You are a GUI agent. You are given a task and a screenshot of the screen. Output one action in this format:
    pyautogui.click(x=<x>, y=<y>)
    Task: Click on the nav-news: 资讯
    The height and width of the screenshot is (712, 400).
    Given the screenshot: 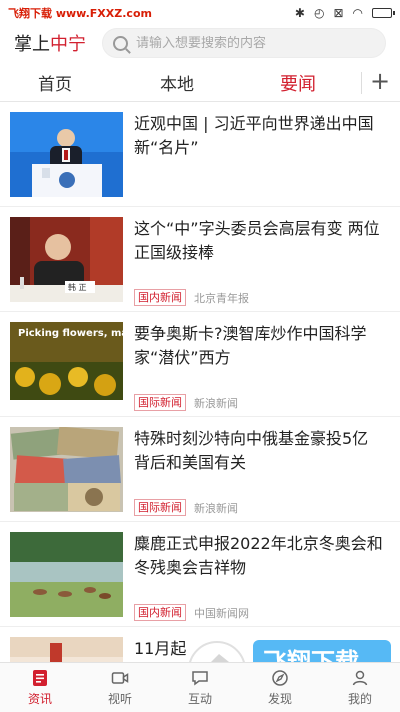 What is the action you would take?
    pyautogui.click(x=40, y=687)
    